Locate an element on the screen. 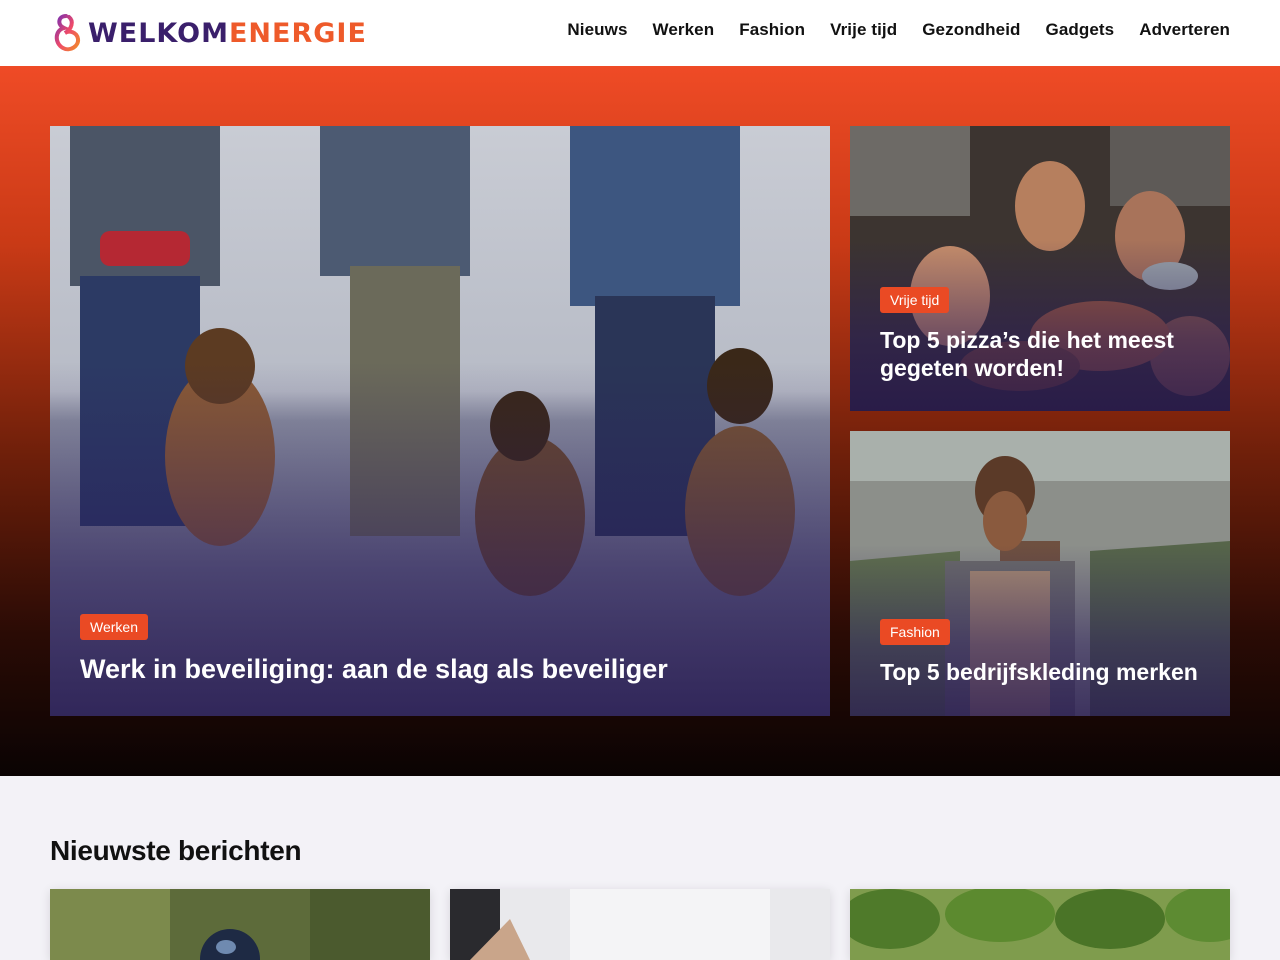 The height and width of the screenshot is (960, 1280). side-article-title-2: Top 5 bedrijfskleding merken is located at coordinates (1045, 672).